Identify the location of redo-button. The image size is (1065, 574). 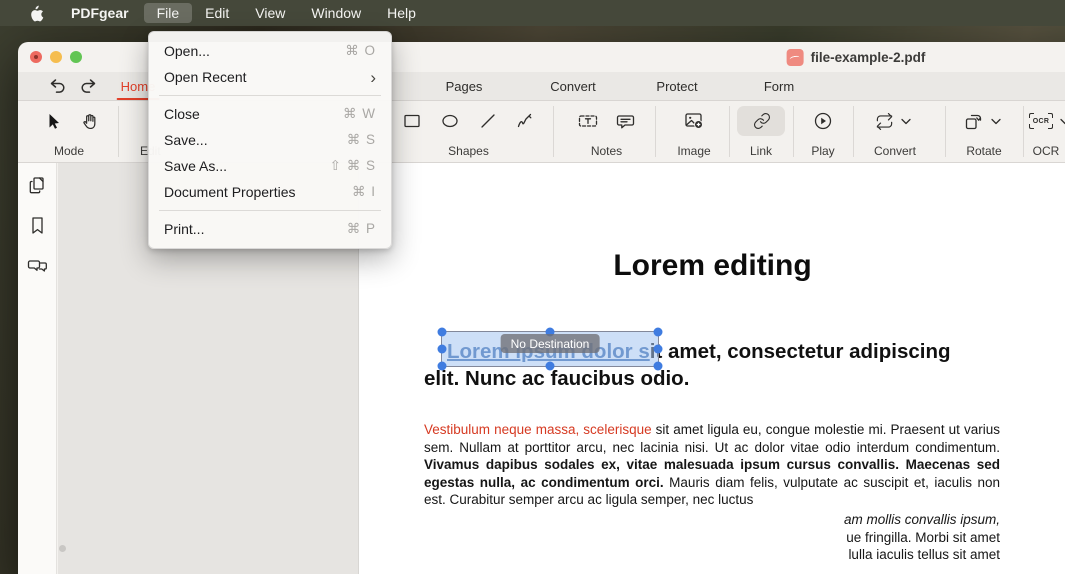
(88, 87).